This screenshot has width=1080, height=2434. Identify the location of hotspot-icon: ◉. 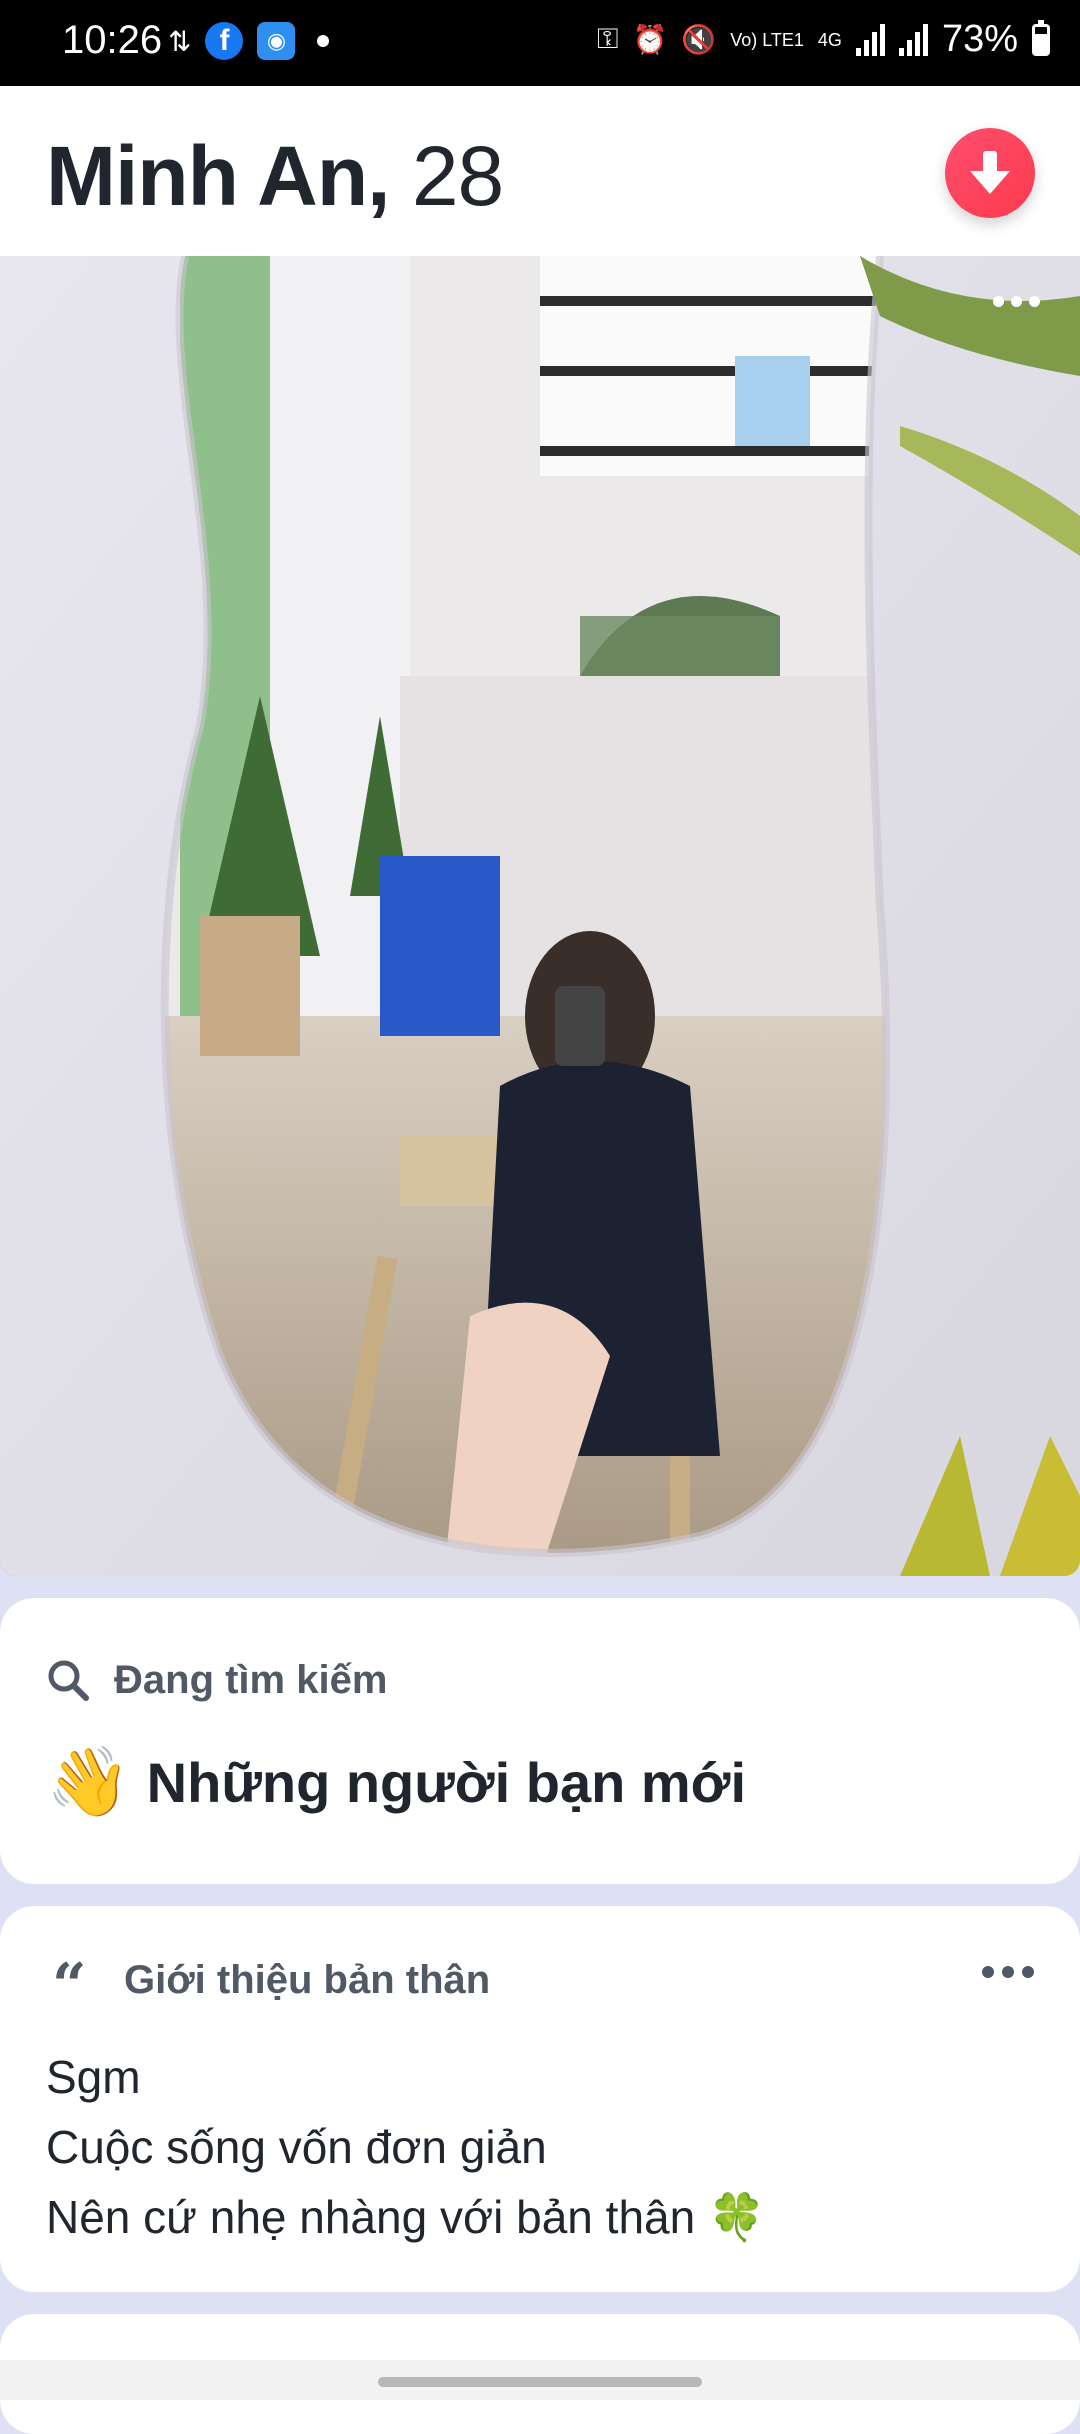
(276, 41).